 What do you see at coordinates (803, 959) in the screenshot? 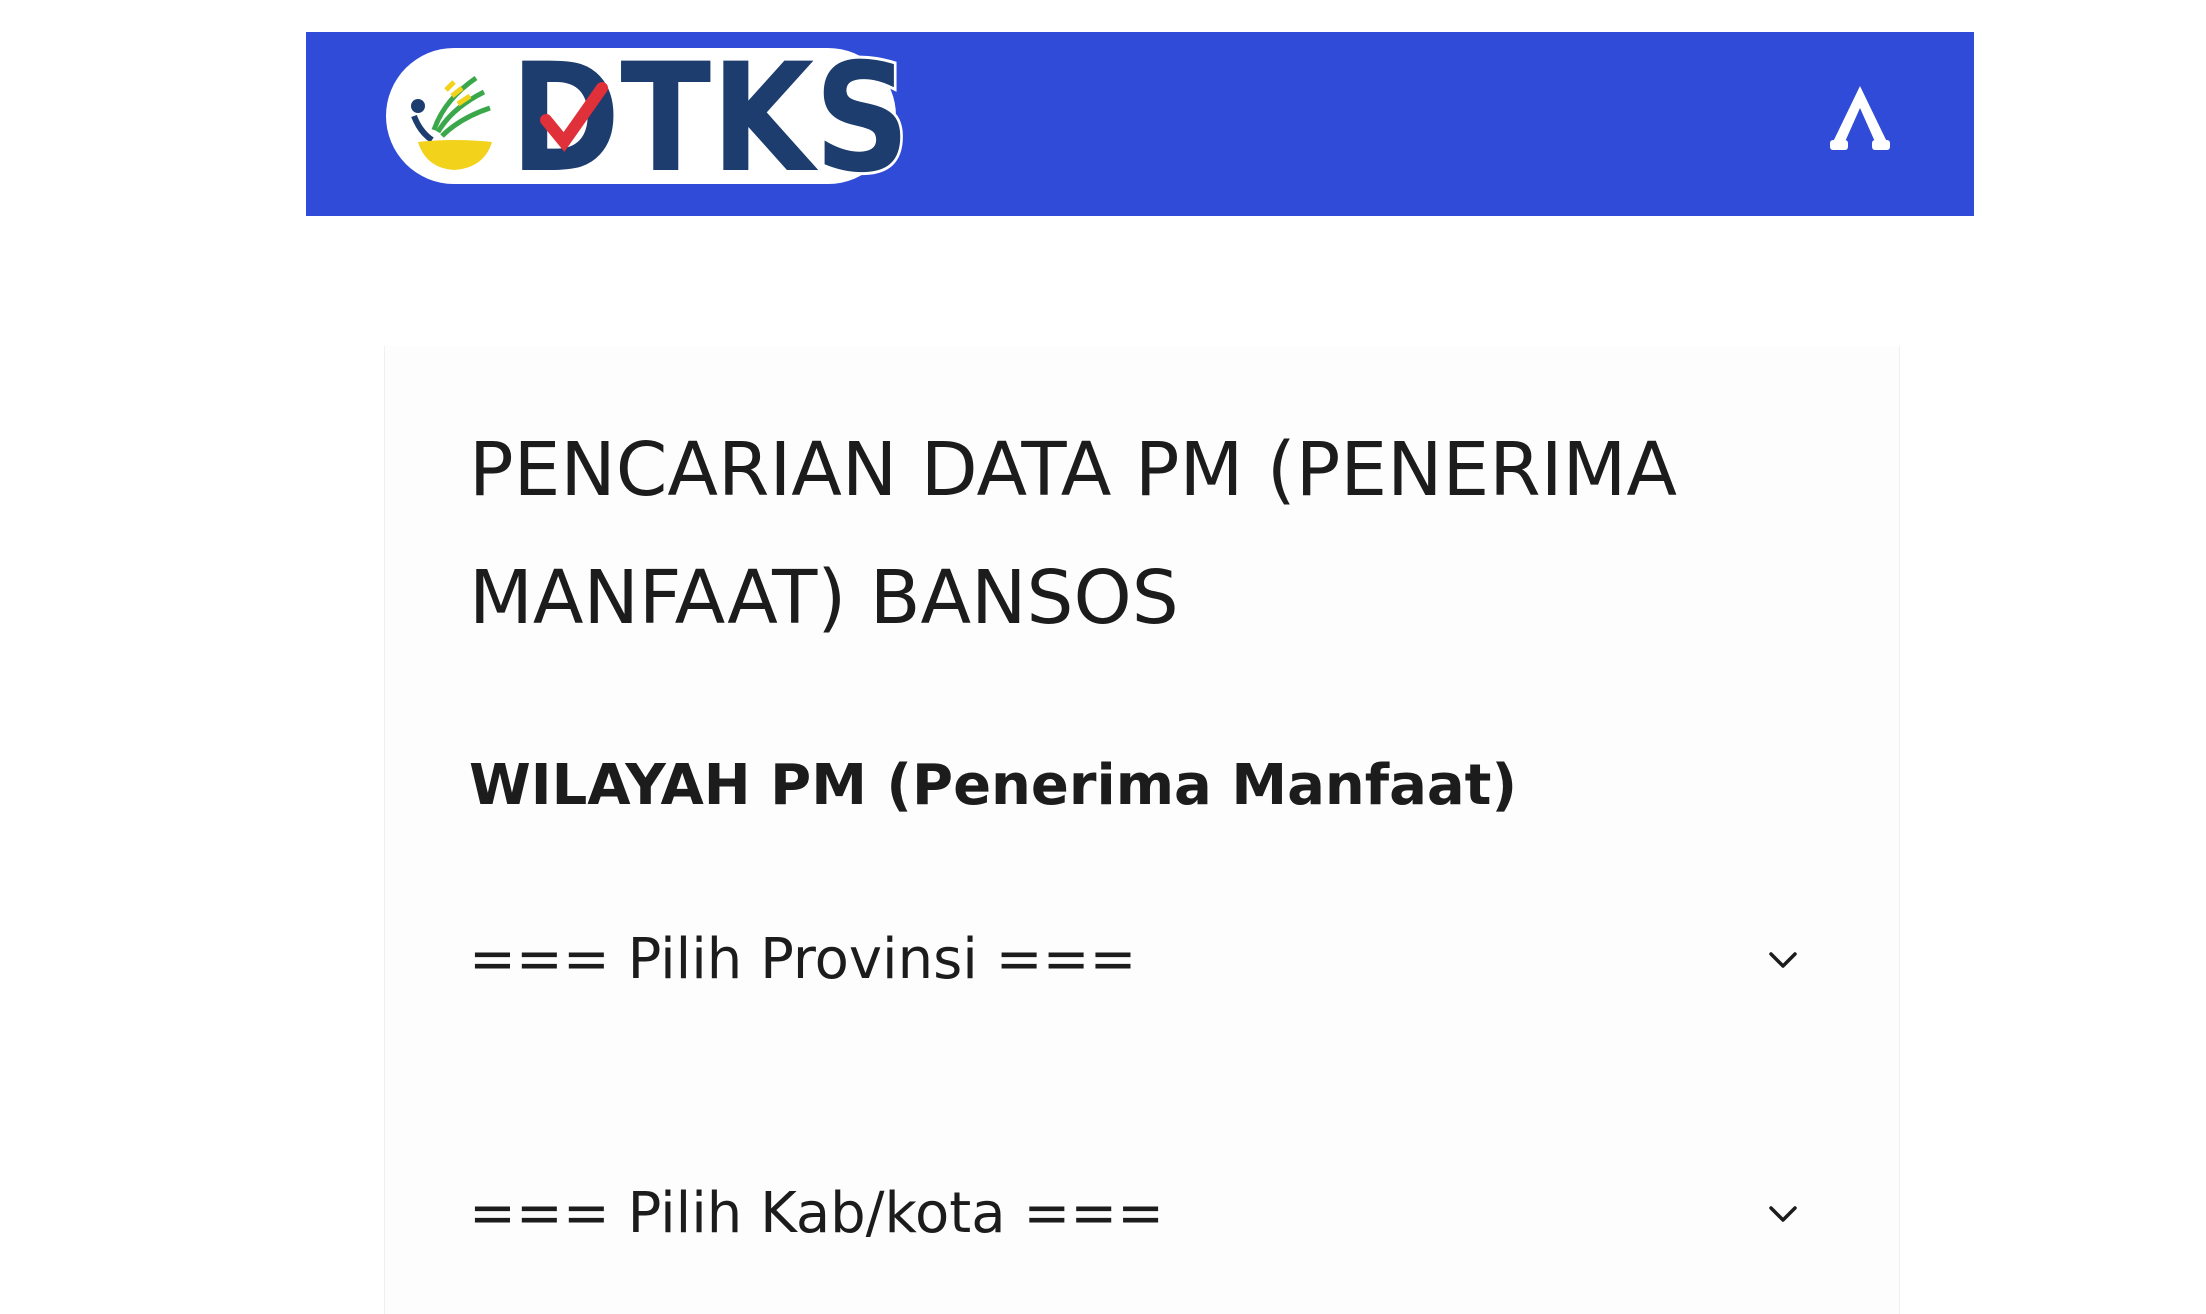
I see `provinsi-select-value: === Pilih Provinsi ===` at bounding box center [803, 959].